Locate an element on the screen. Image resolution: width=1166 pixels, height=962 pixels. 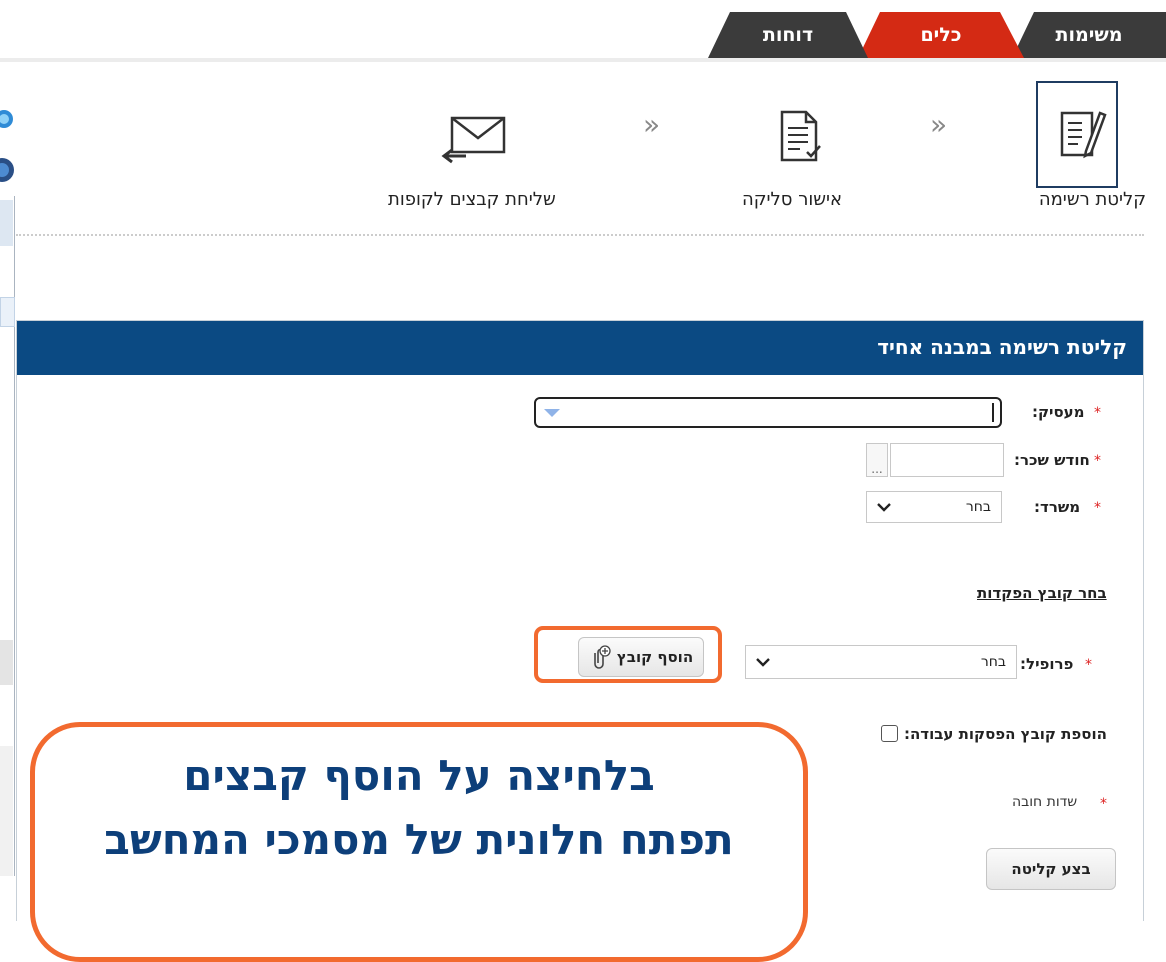
step-clearing-approval-label: אישור סליקה is located at coordinates (792, 199).